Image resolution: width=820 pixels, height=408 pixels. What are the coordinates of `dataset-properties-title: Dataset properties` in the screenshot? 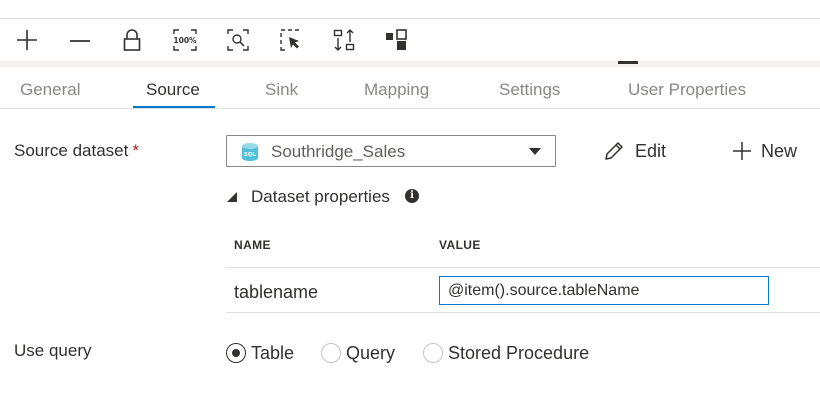 It's located at (320, 196).